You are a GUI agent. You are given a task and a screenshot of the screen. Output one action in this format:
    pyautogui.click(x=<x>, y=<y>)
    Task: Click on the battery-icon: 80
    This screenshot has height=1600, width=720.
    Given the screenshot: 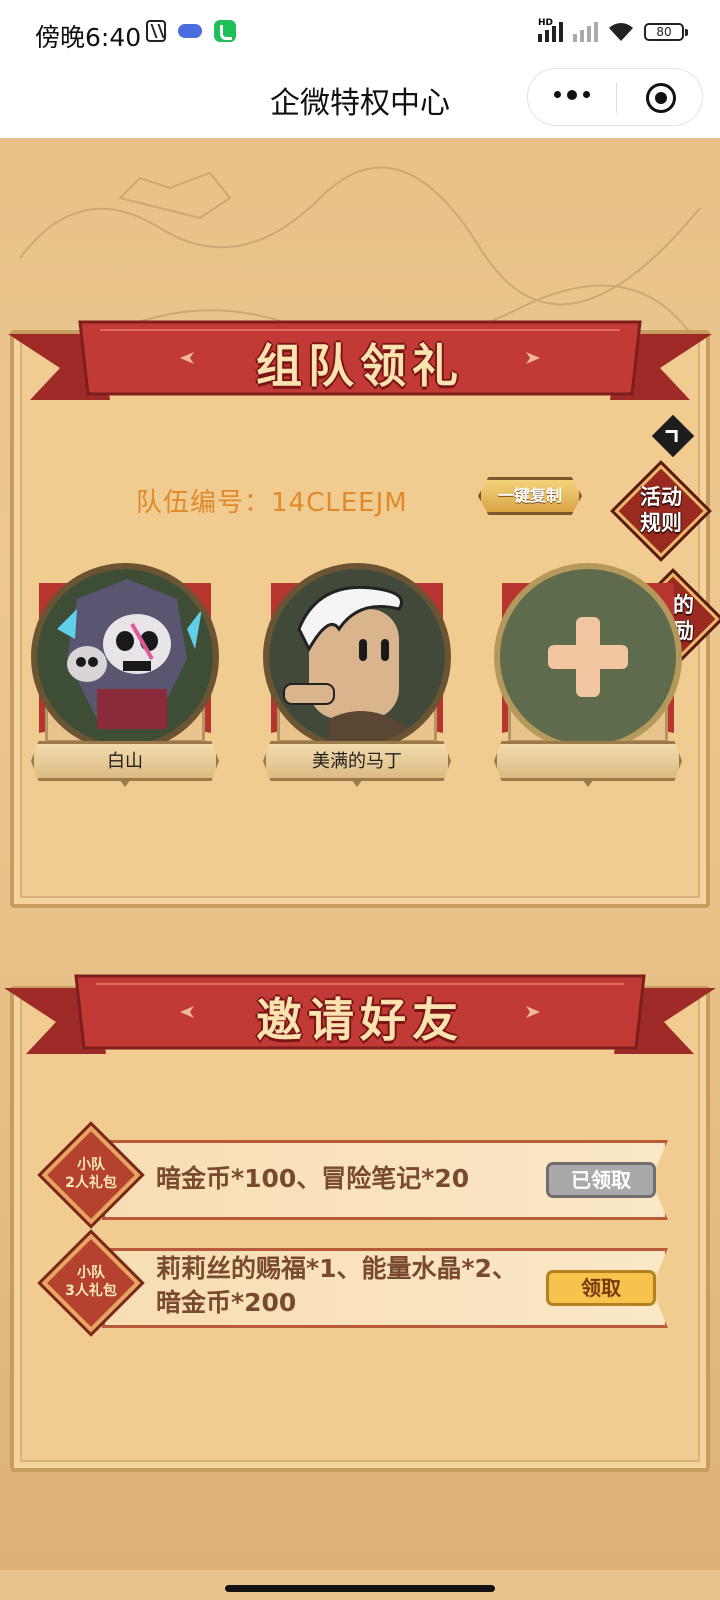 What is the action you would take?
    pyautogui.click(x=666, y=32)
    